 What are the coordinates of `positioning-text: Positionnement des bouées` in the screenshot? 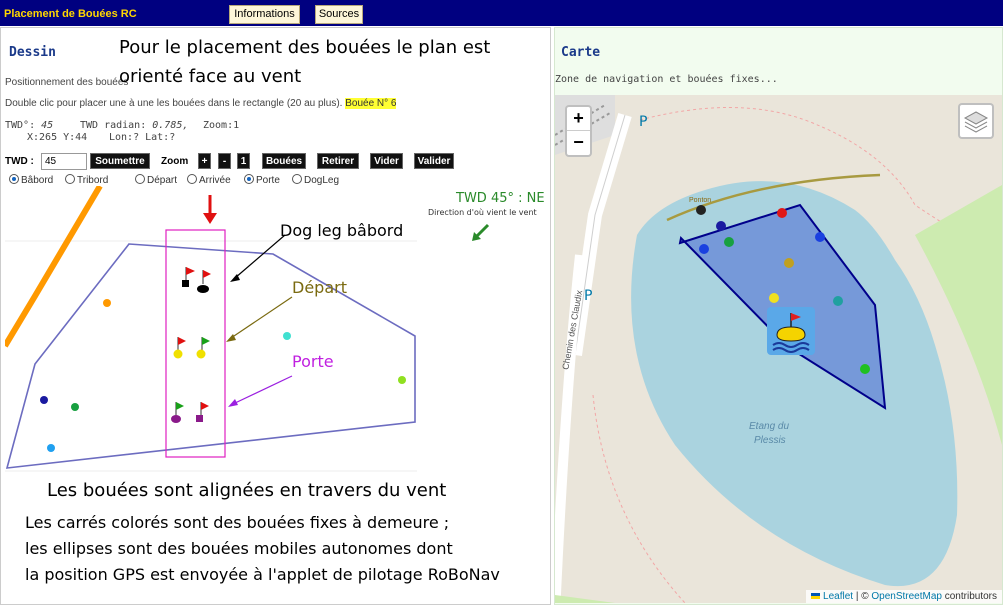 It's located at (67, 82).